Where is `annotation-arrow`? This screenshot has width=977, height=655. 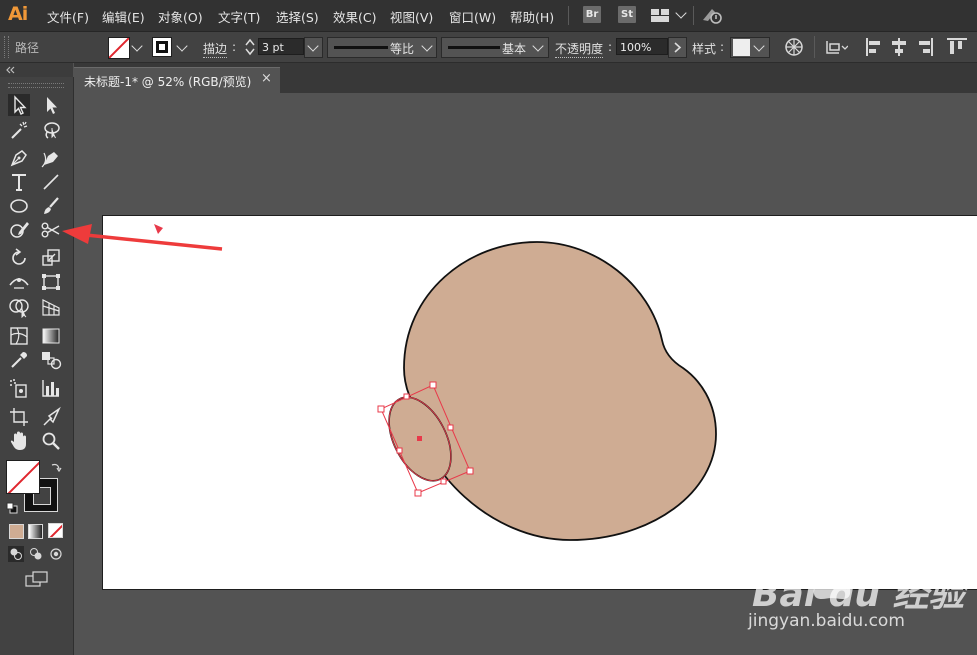
annotation-arrow is located at coordinates (142, 237).